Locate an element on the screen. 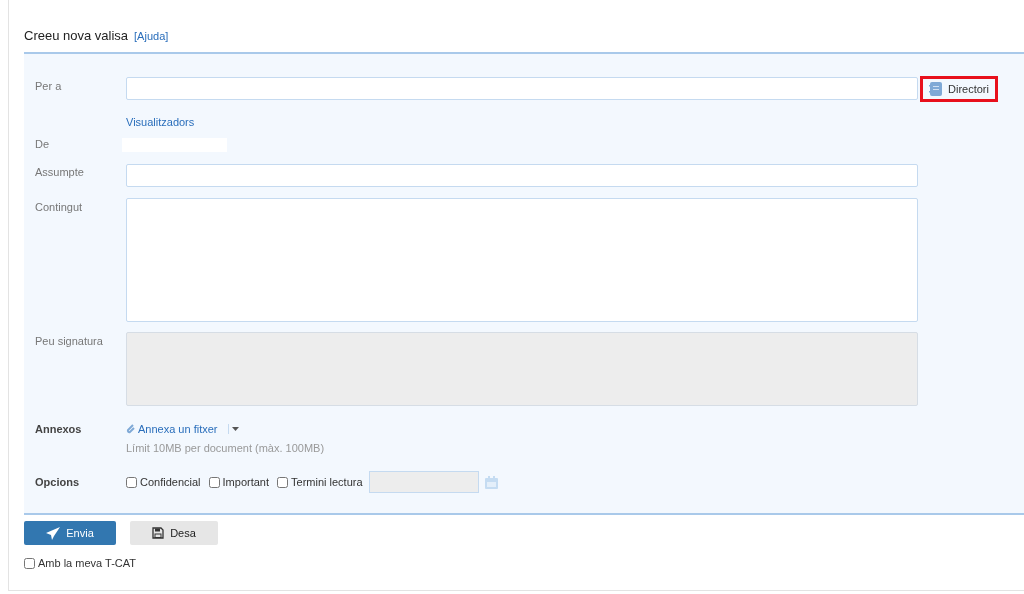 The width and height of the screenshot is (1024, 594). send-button: Envia is located at coordinates (70, 533).